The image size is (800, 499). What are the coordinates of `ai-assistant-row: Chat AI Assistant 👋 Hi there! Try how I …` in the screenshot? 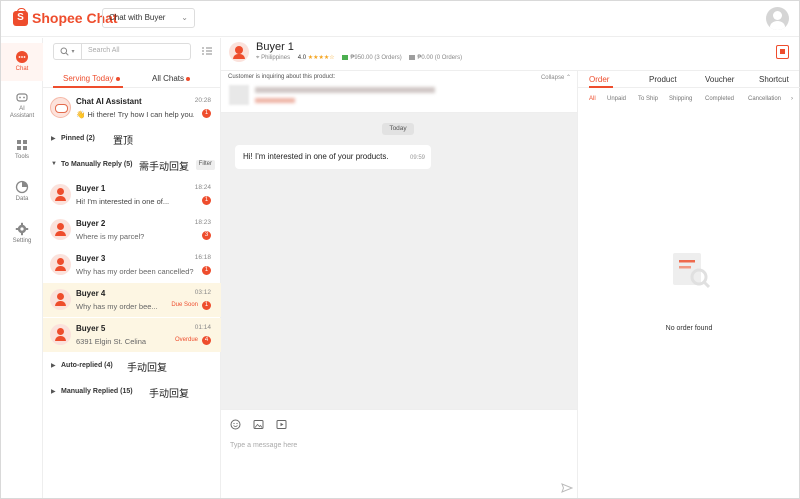 It's located at (132, 108).